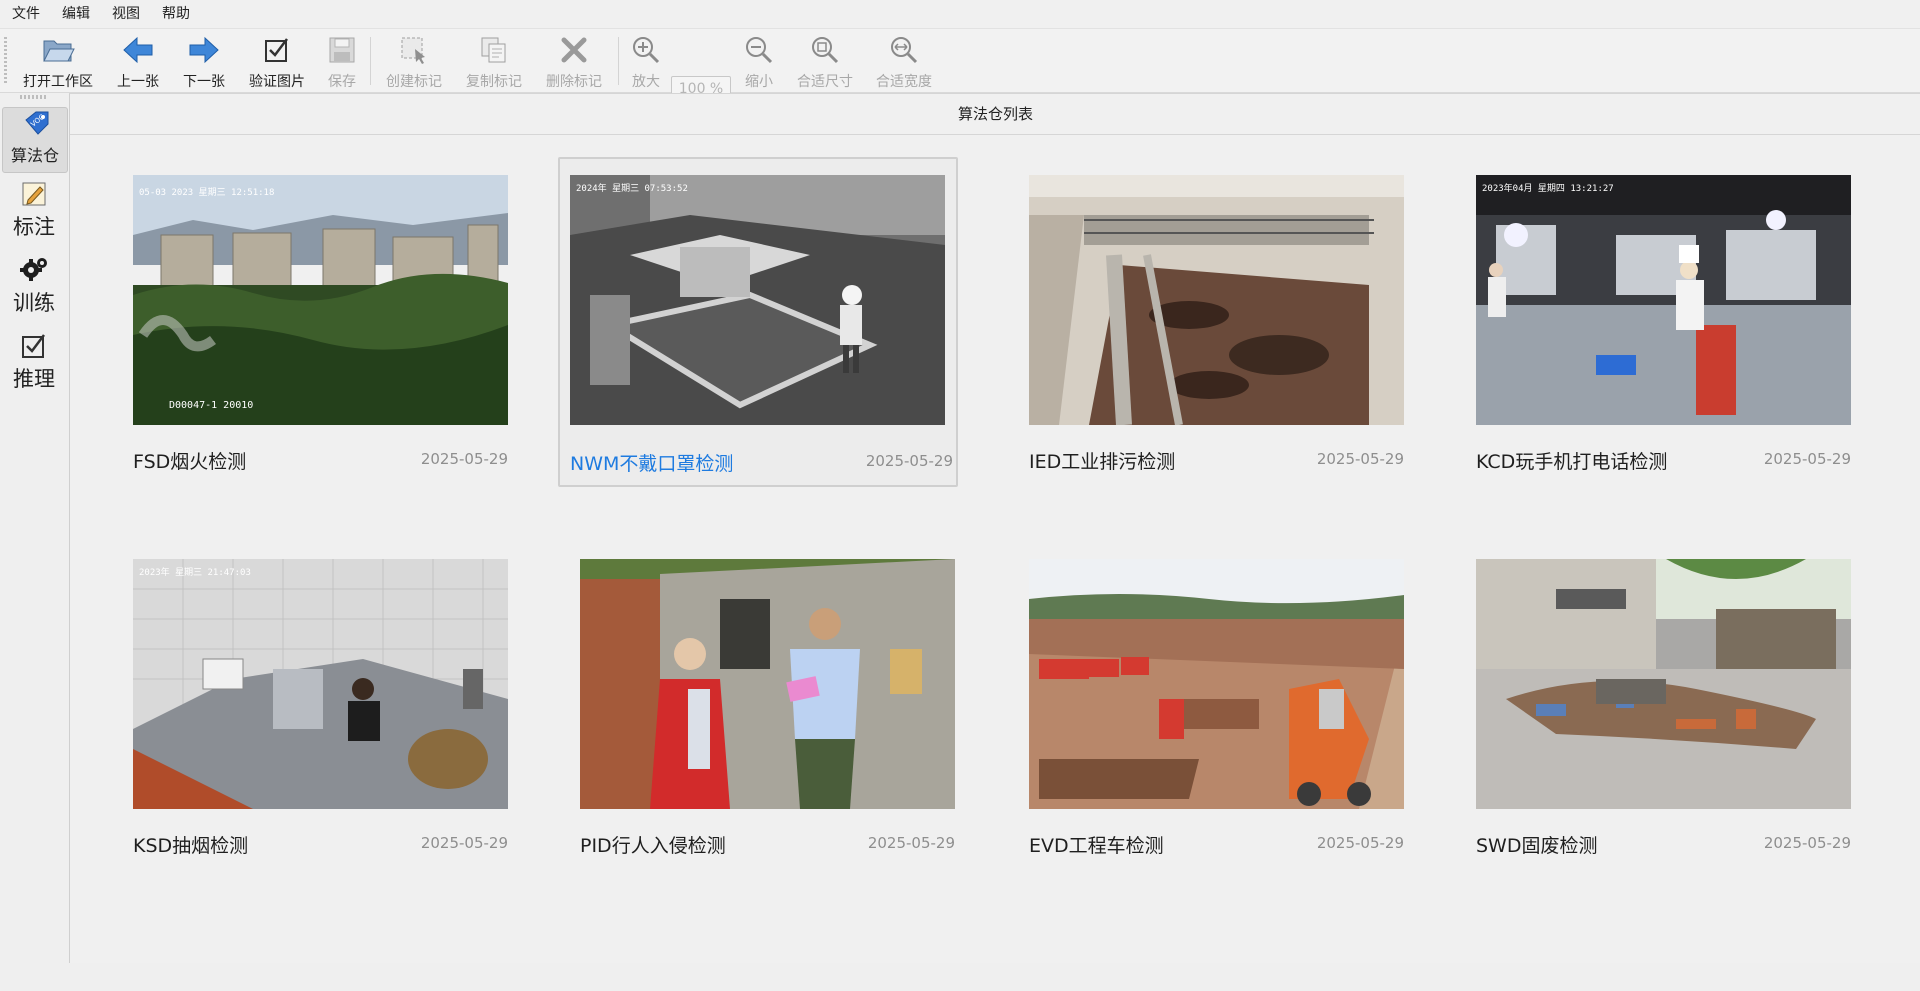 The image size is (1920, 991). I want to click on arrow-right-icon, so click(204, 50).